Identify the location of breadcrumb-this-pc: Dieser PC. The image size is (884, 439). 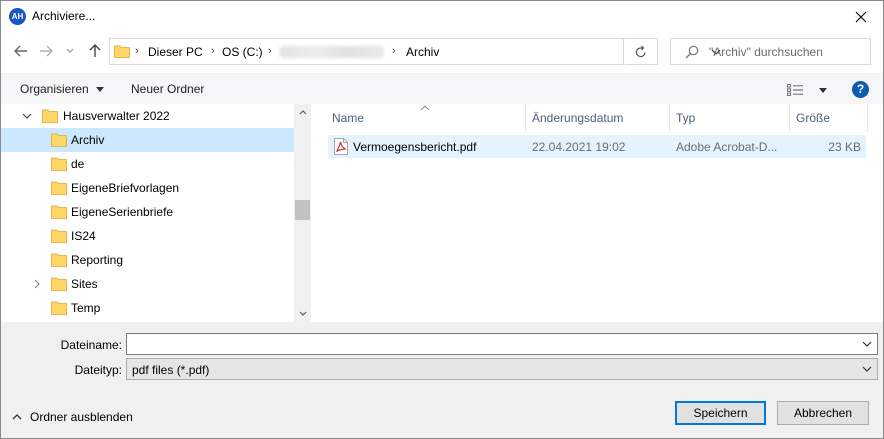
(175, 52).